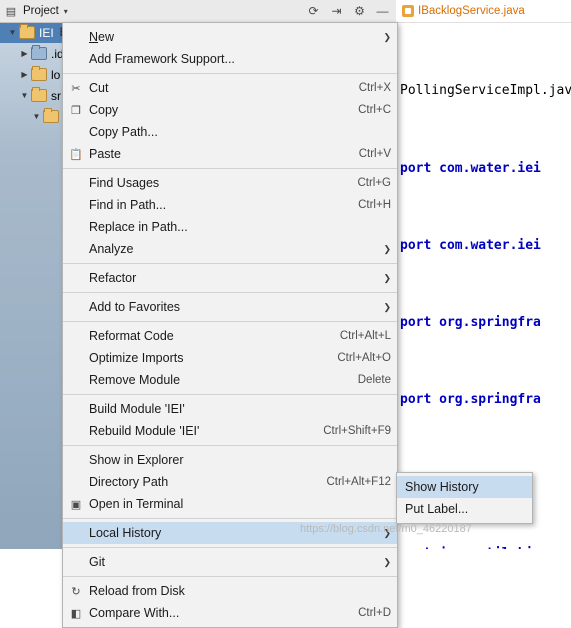 The width and height of the screenshot is (571, 628). What do you see at coordinates (386, 529) in the screenshot?
I see `watermark: https://blog.csdn.net/m0_46220187` at bounding box center [386, 529].